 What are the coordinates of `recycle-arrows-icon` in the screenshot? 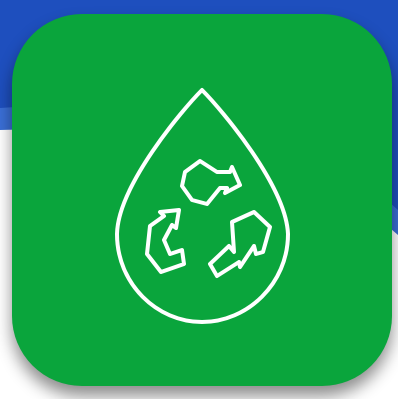 It's located at (208, 218).